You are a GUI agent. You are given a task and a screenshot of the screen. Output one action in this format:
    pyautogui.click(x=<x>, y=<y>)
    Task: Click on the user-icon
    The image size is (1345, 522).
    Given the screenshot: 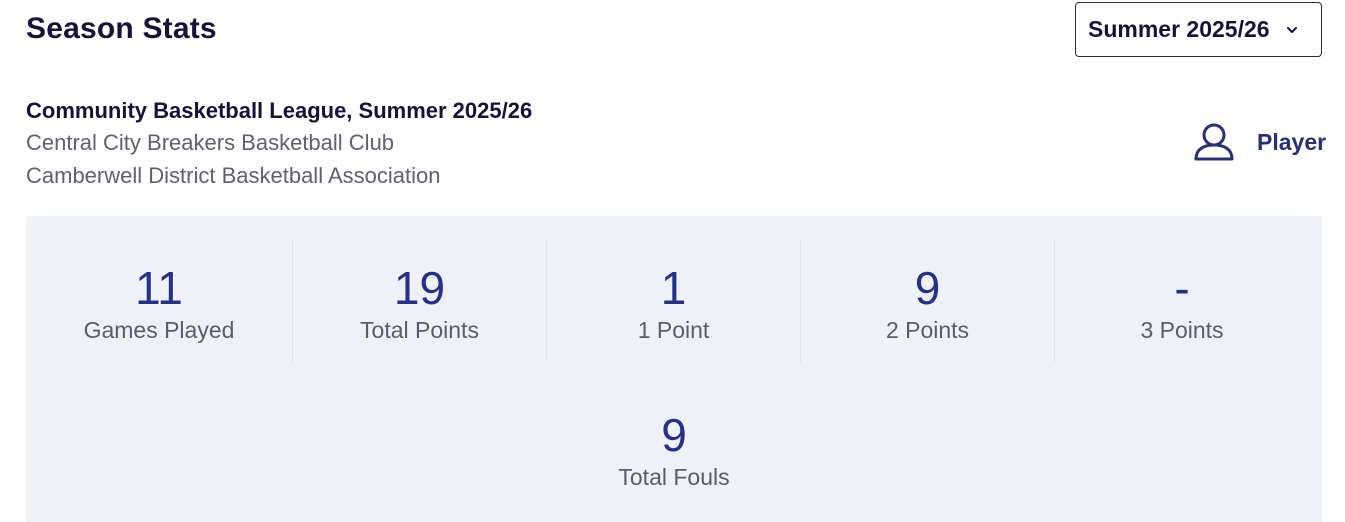 What is the action you would take?
    pyautogui.click(x=1214, y=142)
    